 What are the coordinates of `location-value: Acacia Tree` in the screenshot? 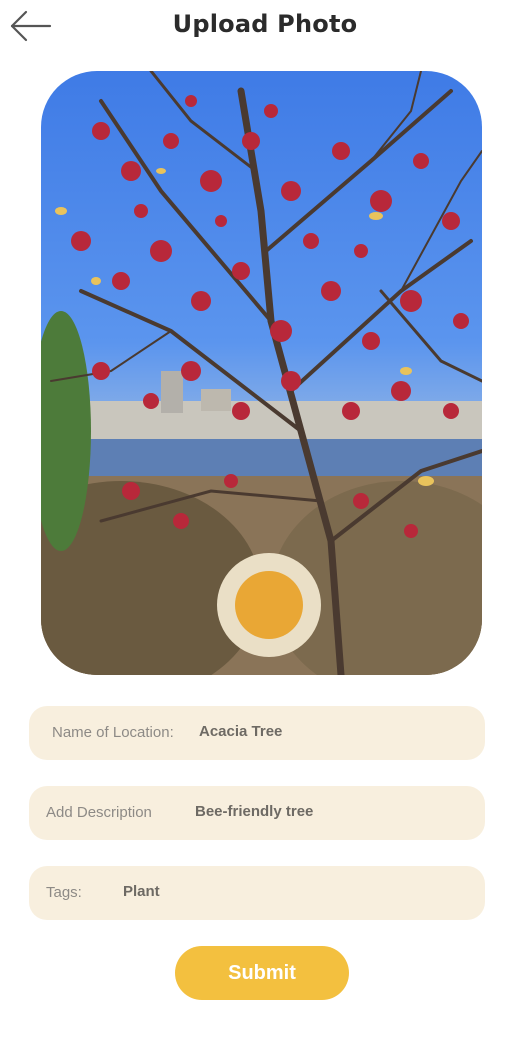 It's located at (241, 731).